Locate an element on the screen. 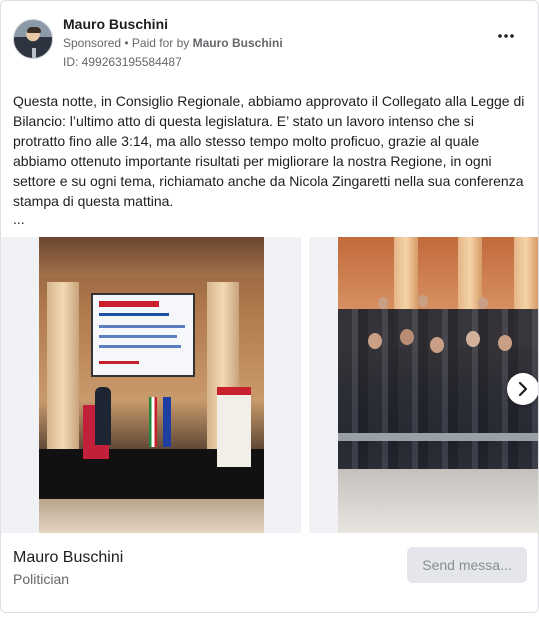  page-name: Mauro Buschini is located at coordinates (68, 558).